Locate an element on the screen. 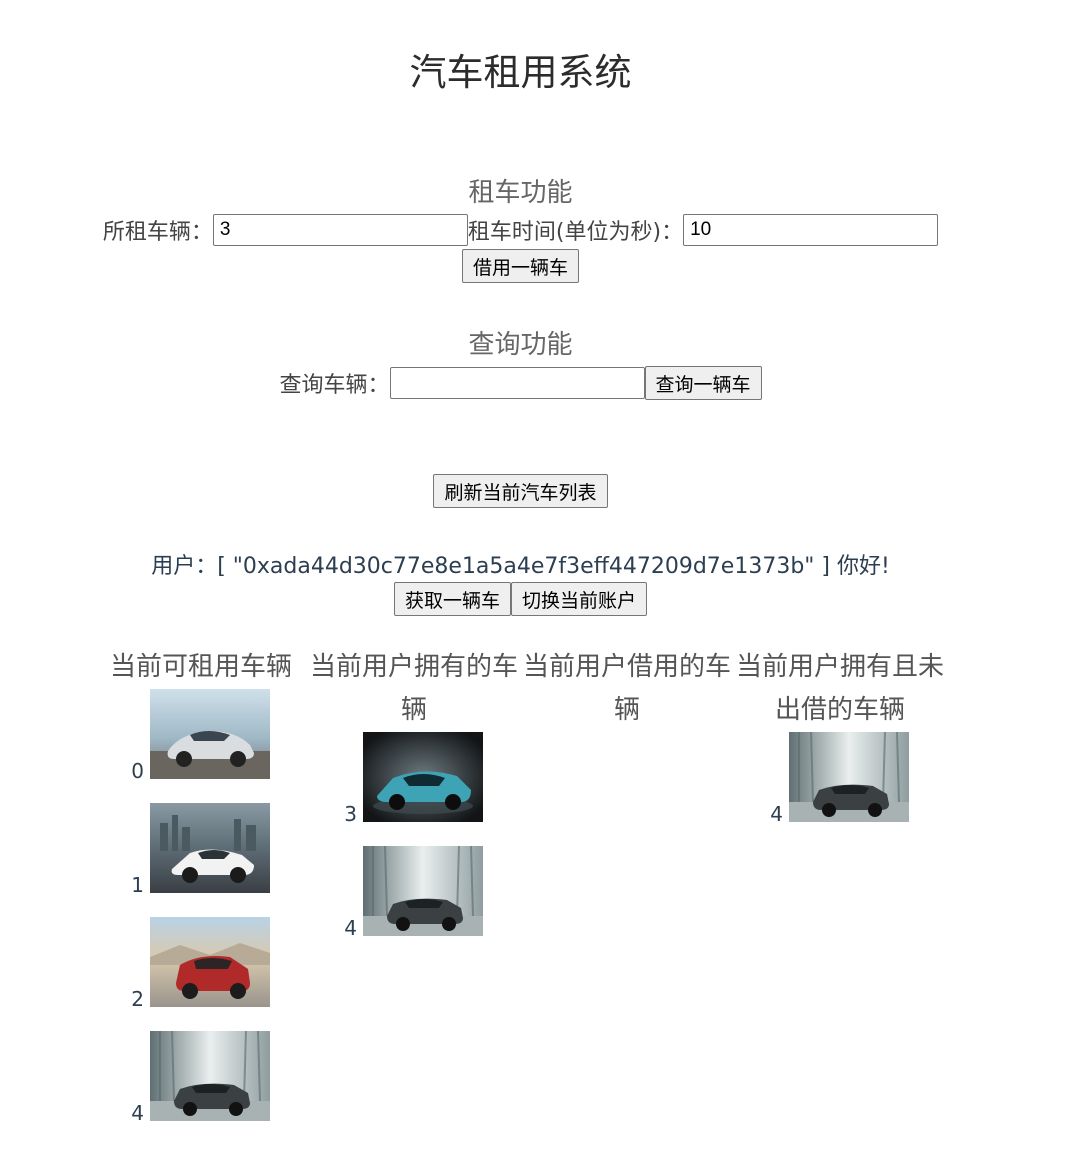 The image size is (1079, 1168). car-id: 0 is located at coordinates (137, 771).